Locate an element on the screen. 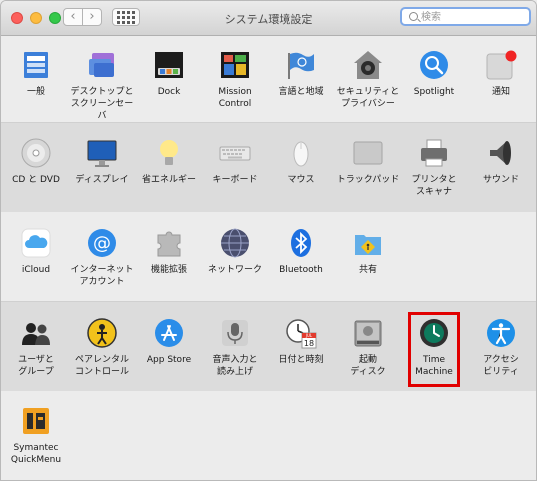 This screenshot has height=481, width=537. search-icon is located at coordinates (413, 16).